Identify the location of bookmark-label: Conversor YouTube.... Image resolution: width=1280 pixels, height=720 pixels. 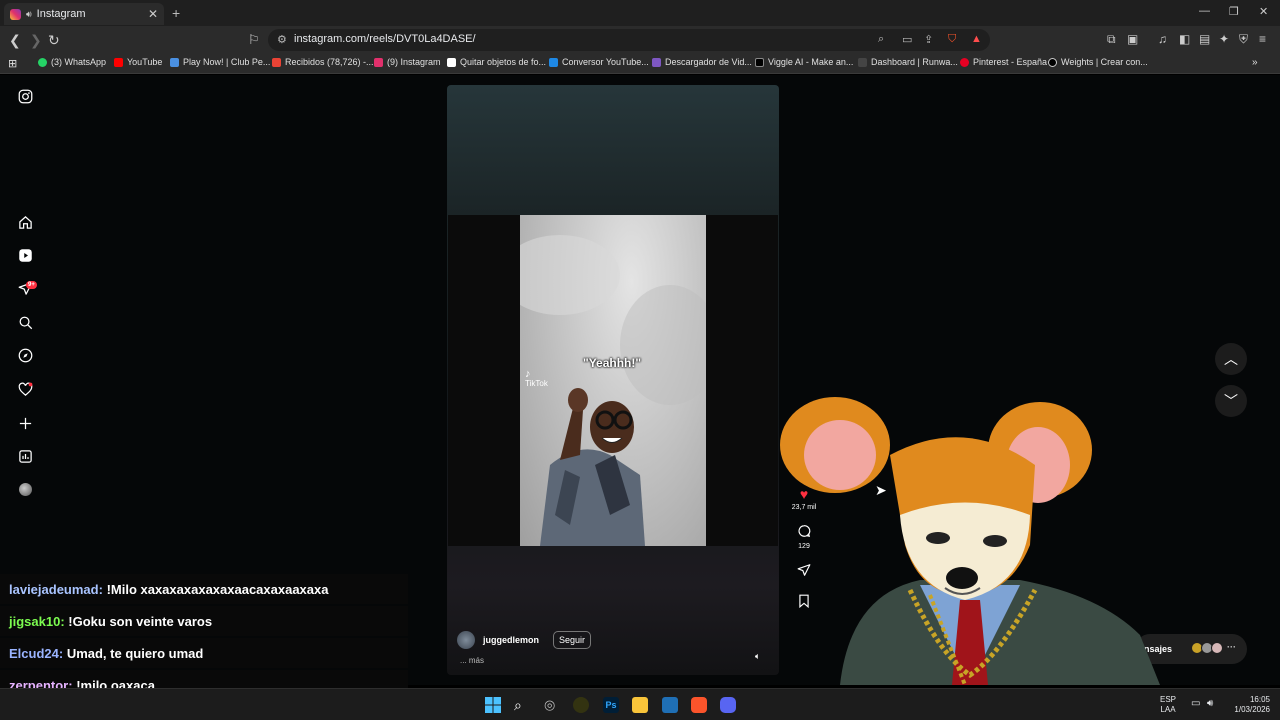
(605, 62).